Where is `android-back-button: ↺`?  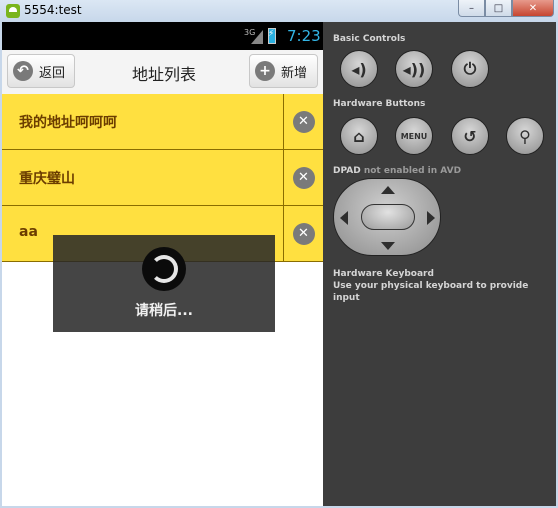 android-back-button: ↺ is located at coordinates (470, 136).